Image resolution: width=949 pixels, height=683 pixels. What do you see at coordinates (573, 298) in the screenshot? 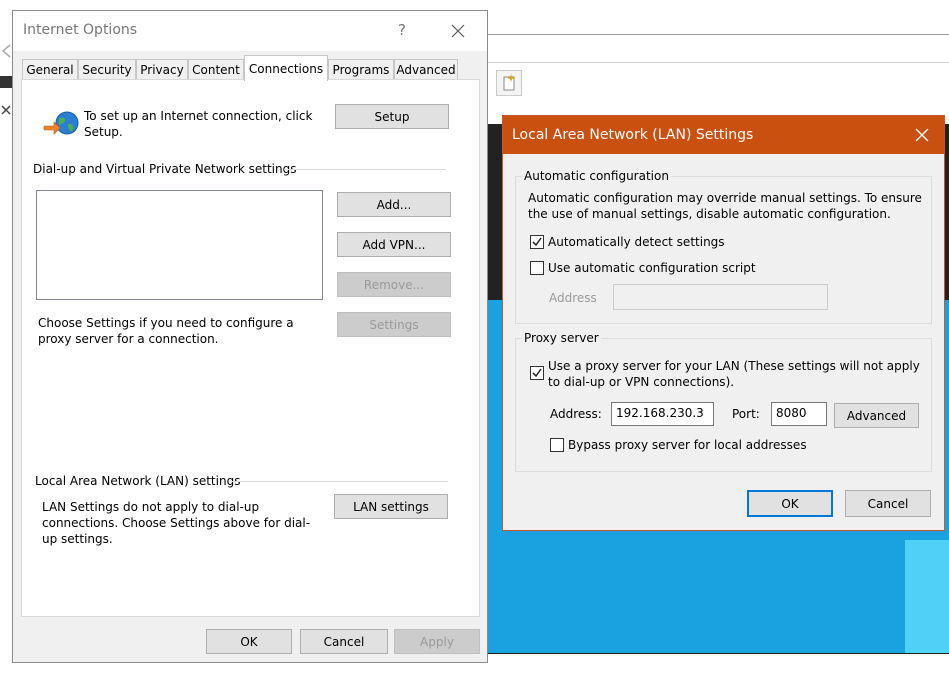
I see `script-address-label: Address` at bounding box center [573, 298].